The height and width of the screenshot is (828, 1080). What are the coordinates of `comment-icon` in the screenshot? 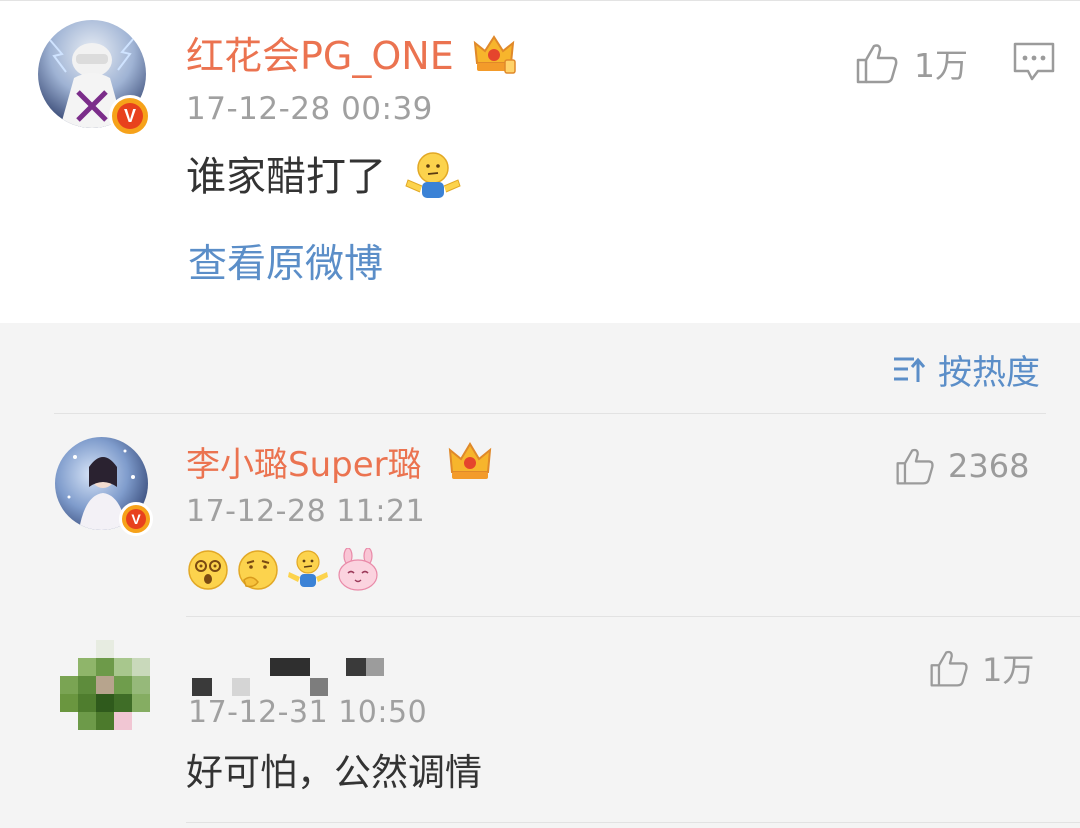 It's located at (1034, 62).